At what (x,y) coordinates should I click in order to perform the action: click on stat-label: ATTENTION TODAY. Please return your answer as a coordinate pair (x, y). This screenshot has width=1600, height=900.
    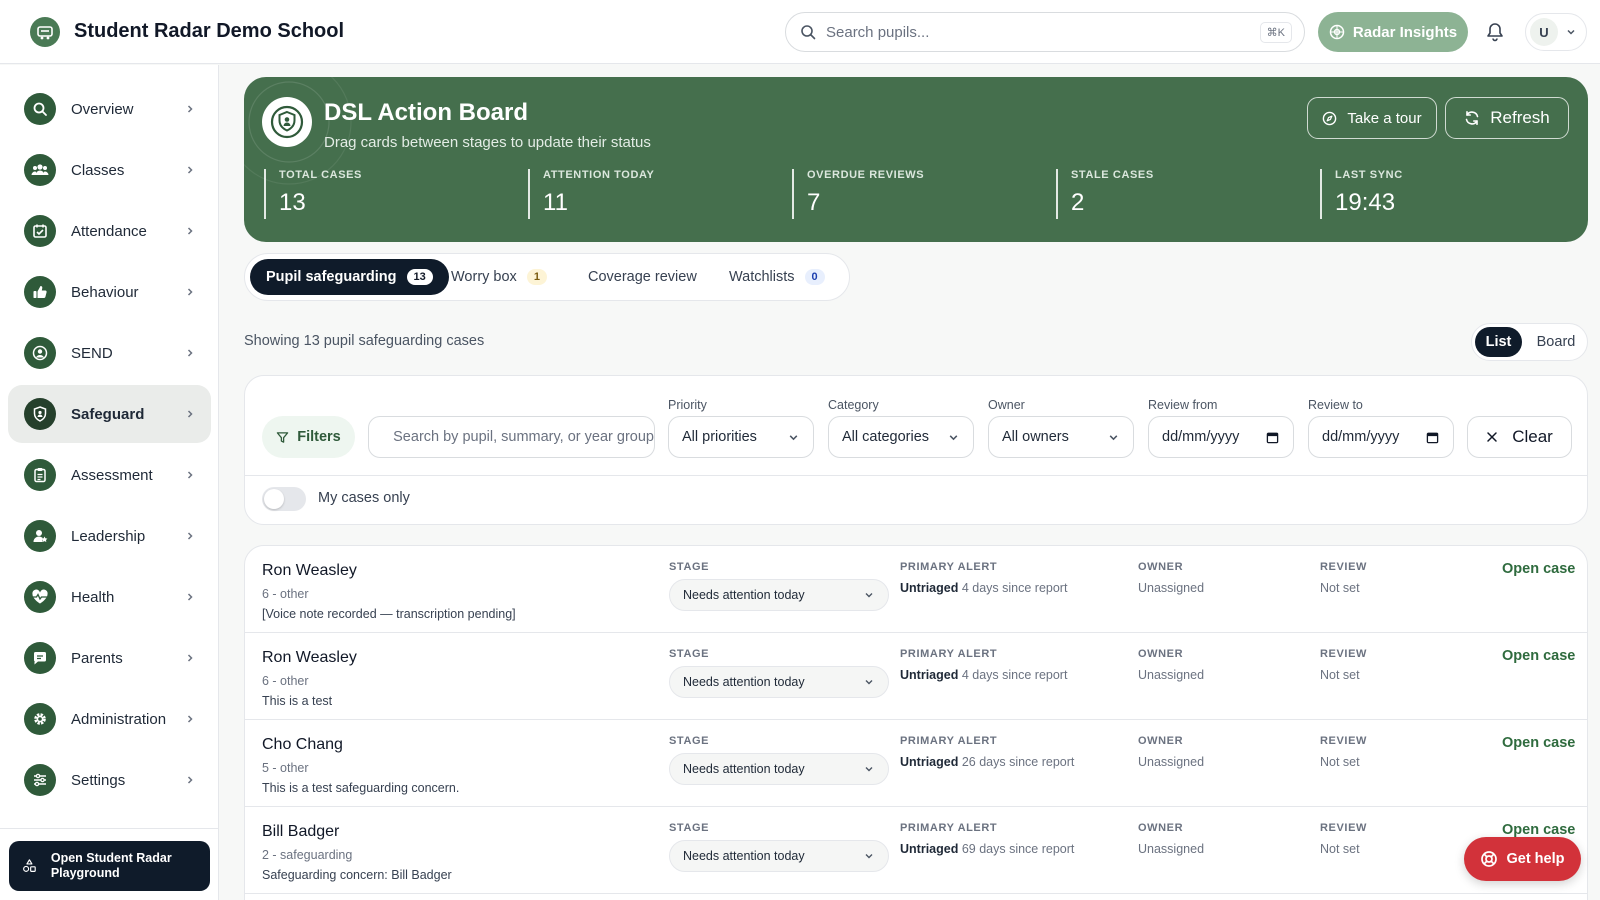
    Looking at the image, I should click on (599, 175).